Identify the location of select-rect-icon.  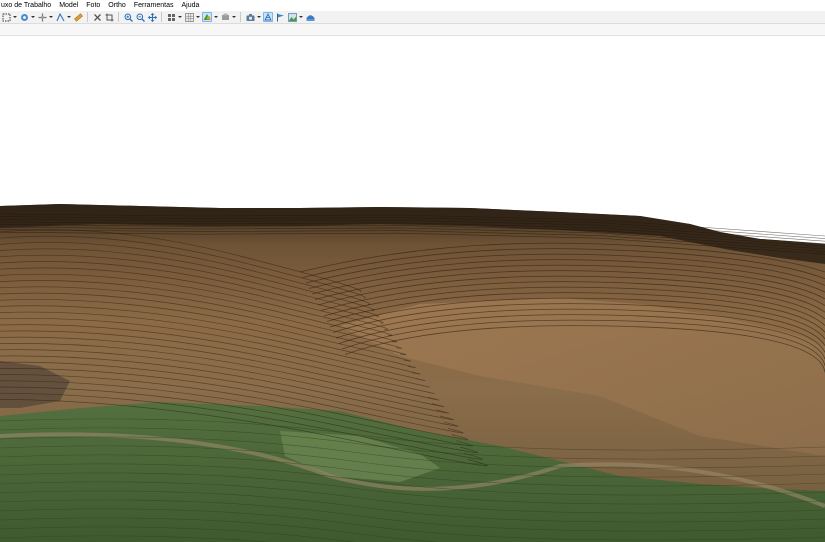
(6, 17).